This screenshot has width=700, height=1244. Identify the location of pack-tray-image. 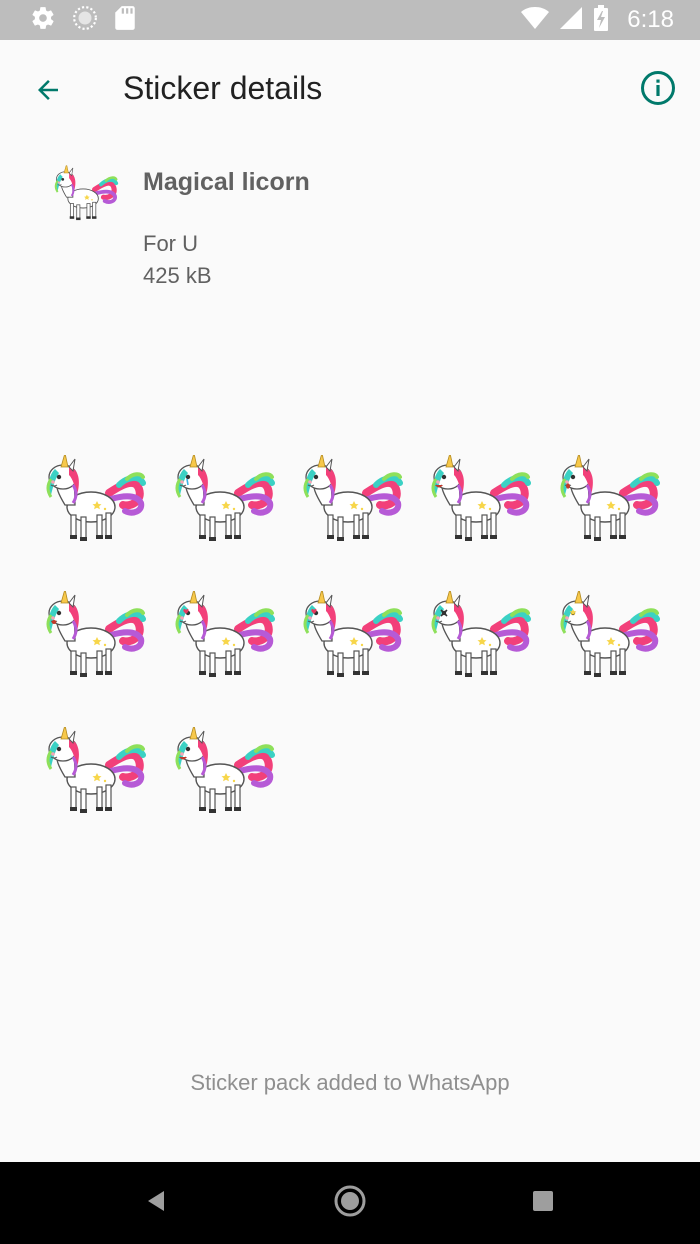
(85, 194).